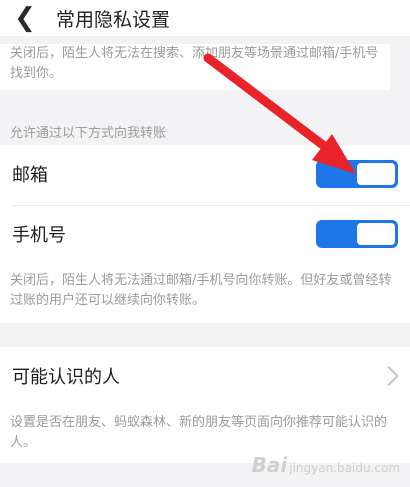  What do you see at coordinates (205, 235) in the screenshot?
I see `transfer-option-phone: 手机号` at bounding box center [205, 235].